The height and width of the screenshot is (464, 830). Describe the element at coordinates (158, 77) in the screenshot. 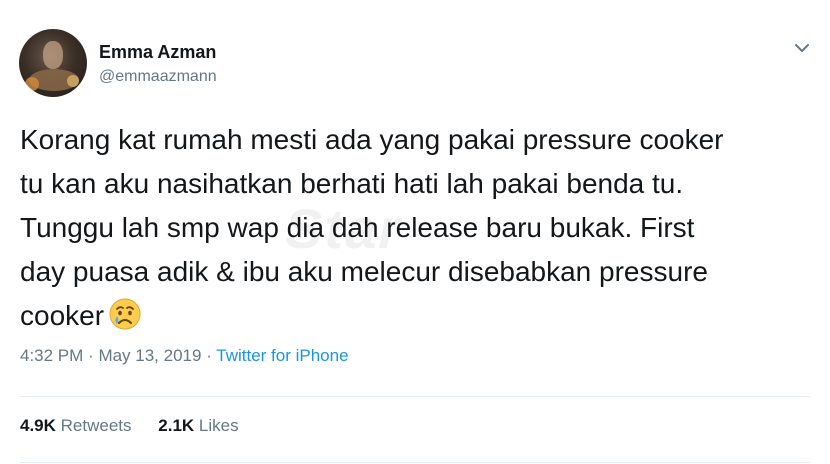

I see `user-handle: @emmaazmann` at that location.